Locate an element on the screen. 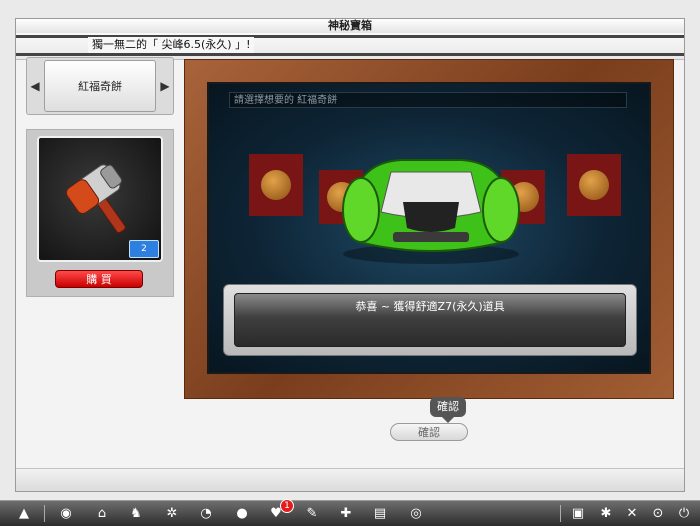  confirm-tooltip: 確認 is located at coordinates (448, 410).